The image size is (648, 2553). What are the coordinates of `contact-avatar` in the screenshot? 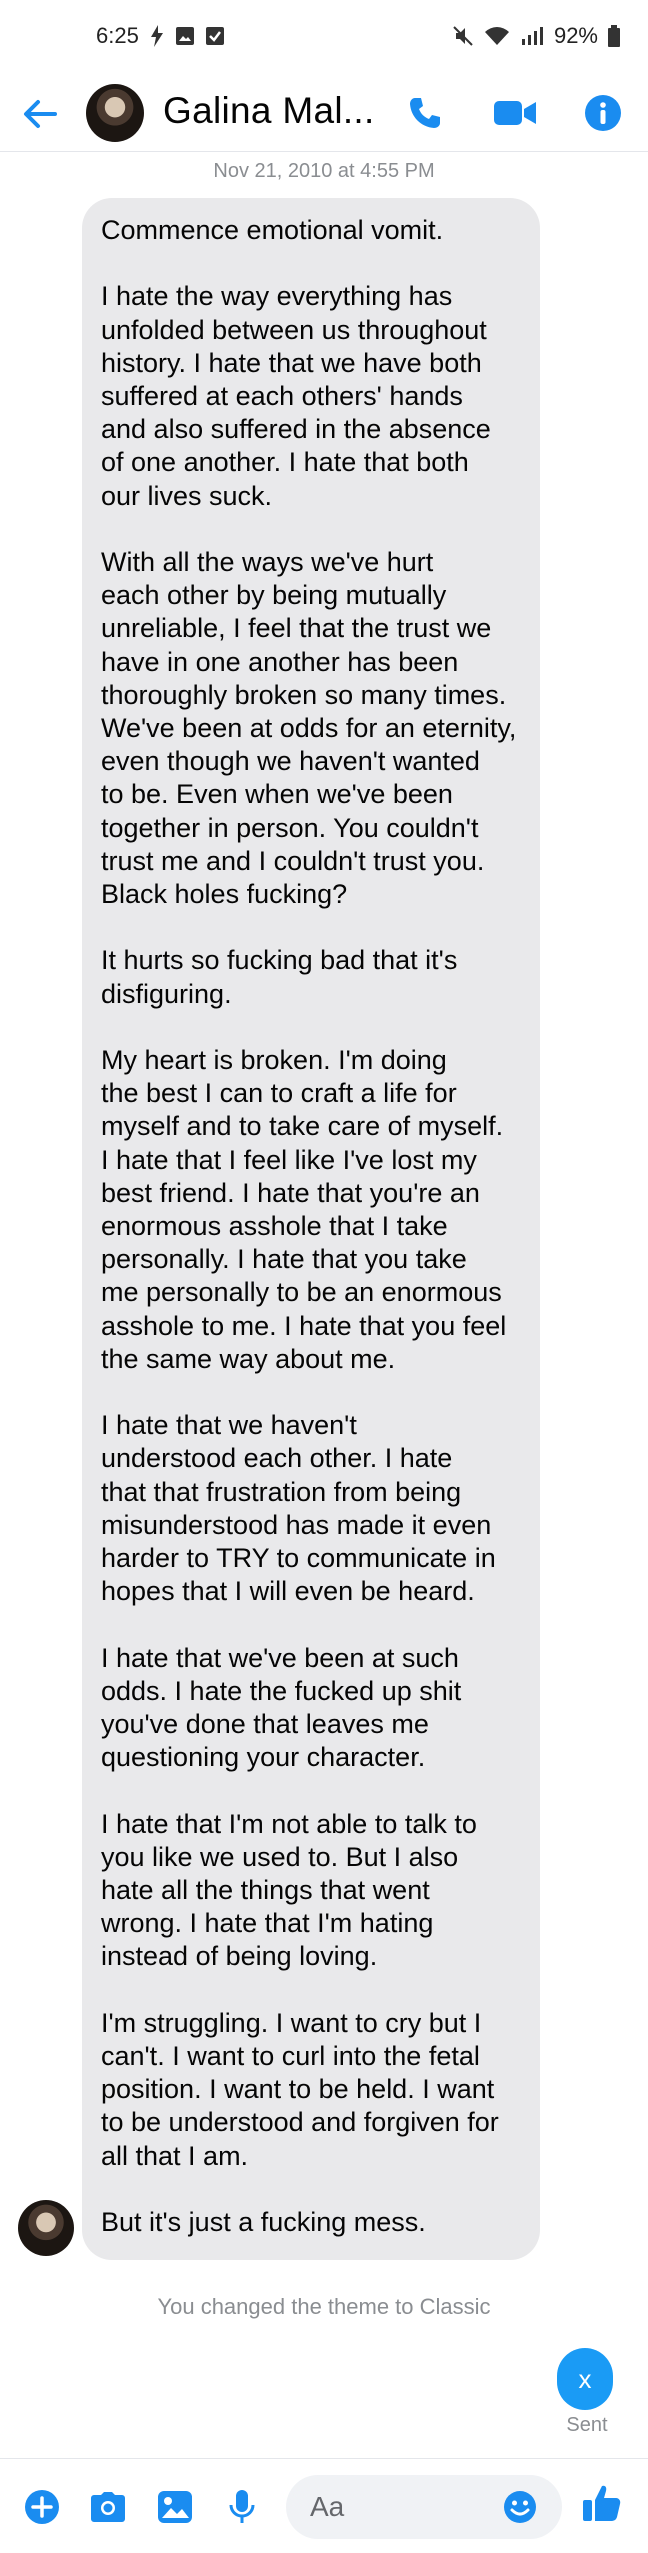 It's located at (115, 113).